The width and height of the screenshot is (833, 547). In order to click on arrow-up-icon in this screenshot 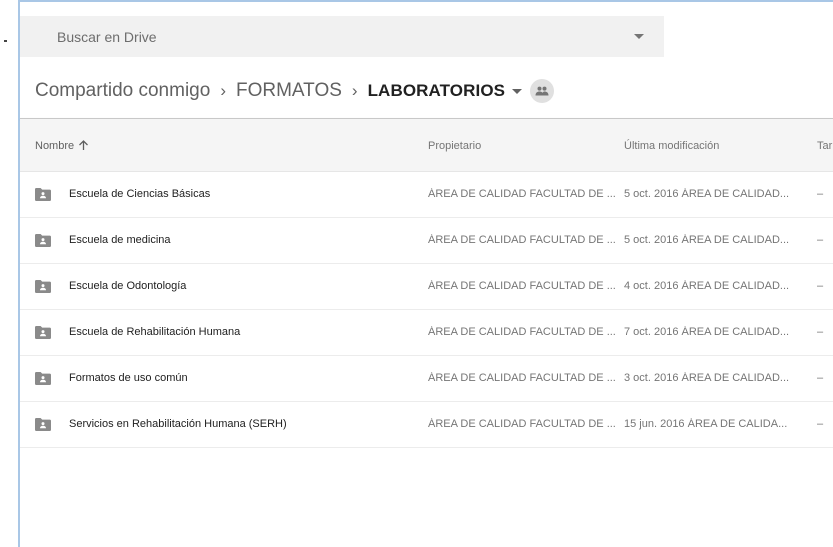, I will do `click(83, 147)`.